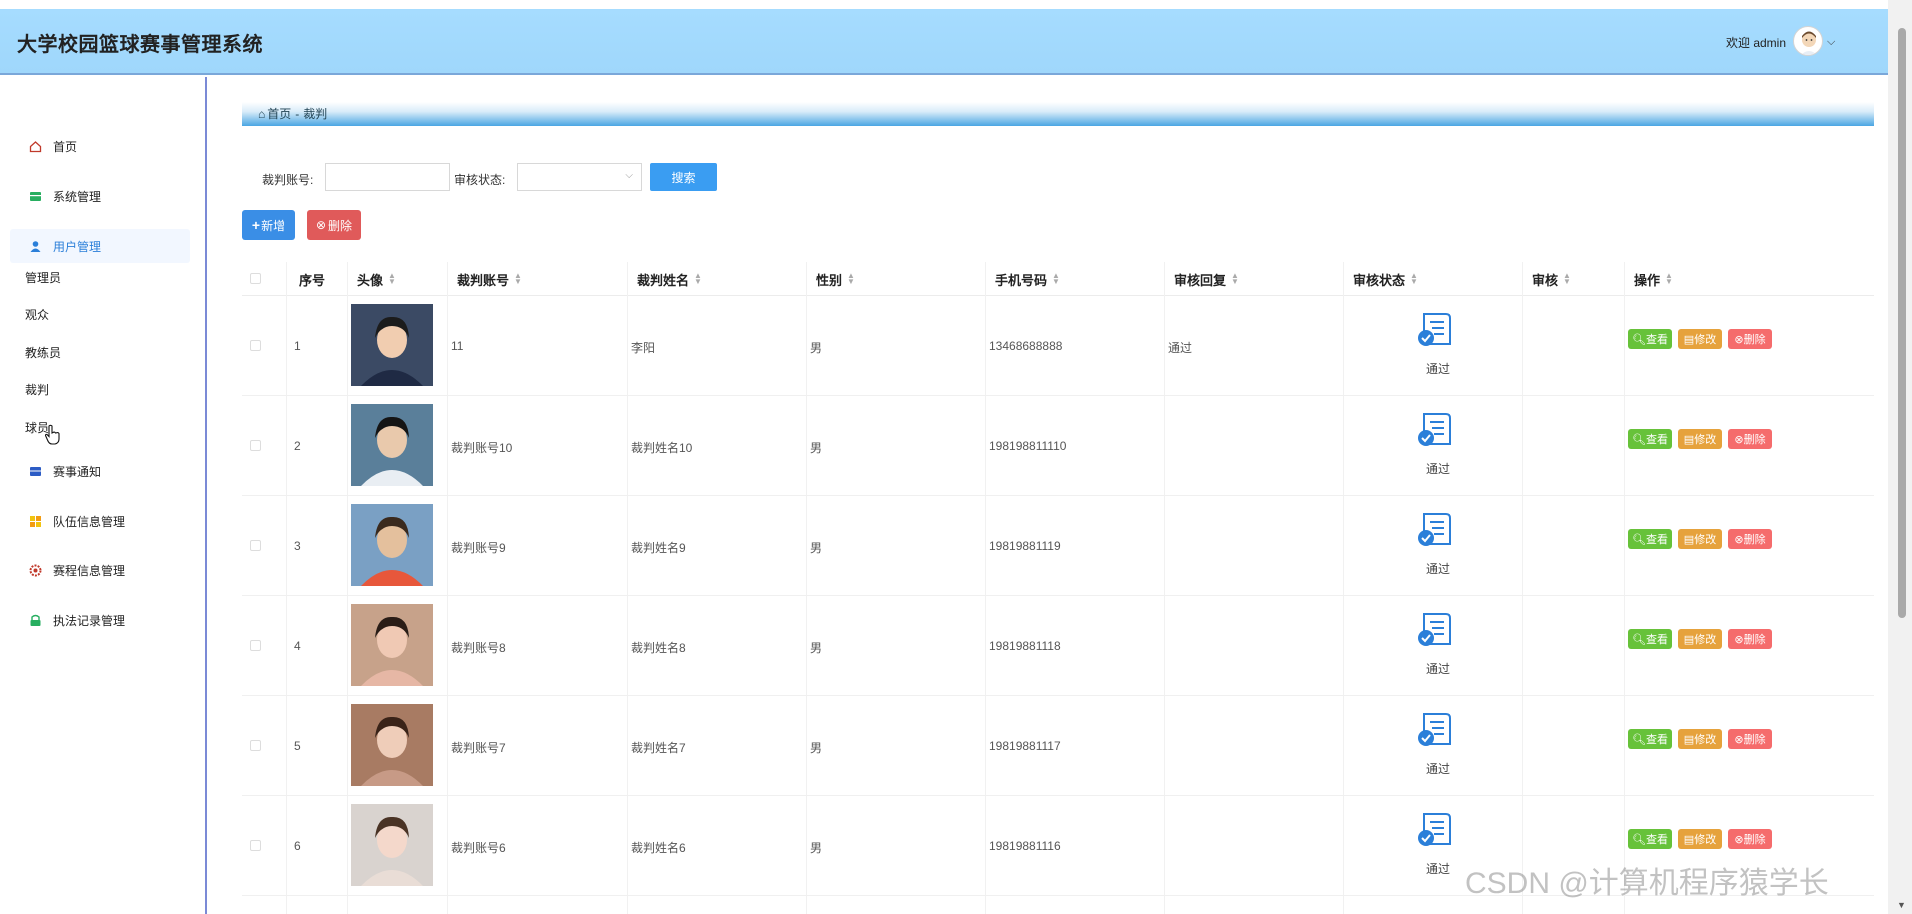  Describe the element at coordinates (279, 114) in the screenshot. I see `breadcrumb-home: 首页` at that location.